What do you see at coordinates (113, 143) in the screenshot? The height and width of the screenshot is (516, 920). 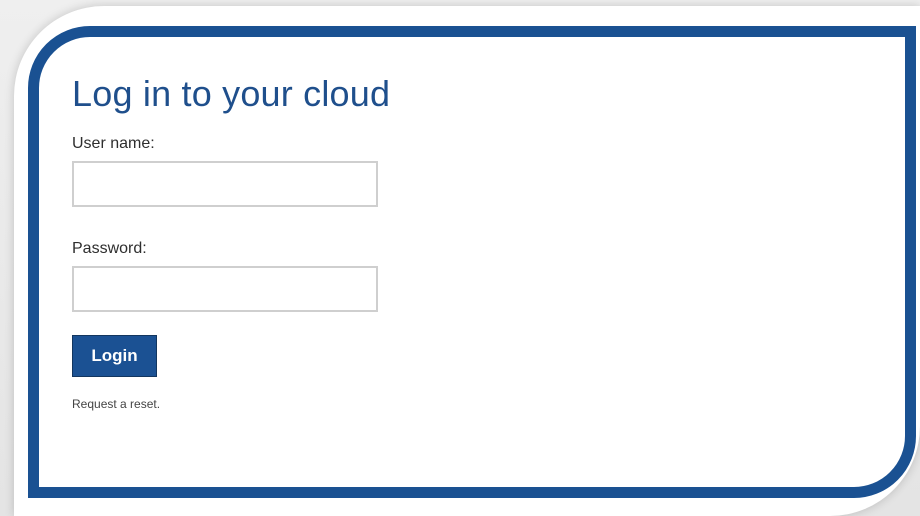 I see `username-label: User name:` at bounding box center [113, 143].